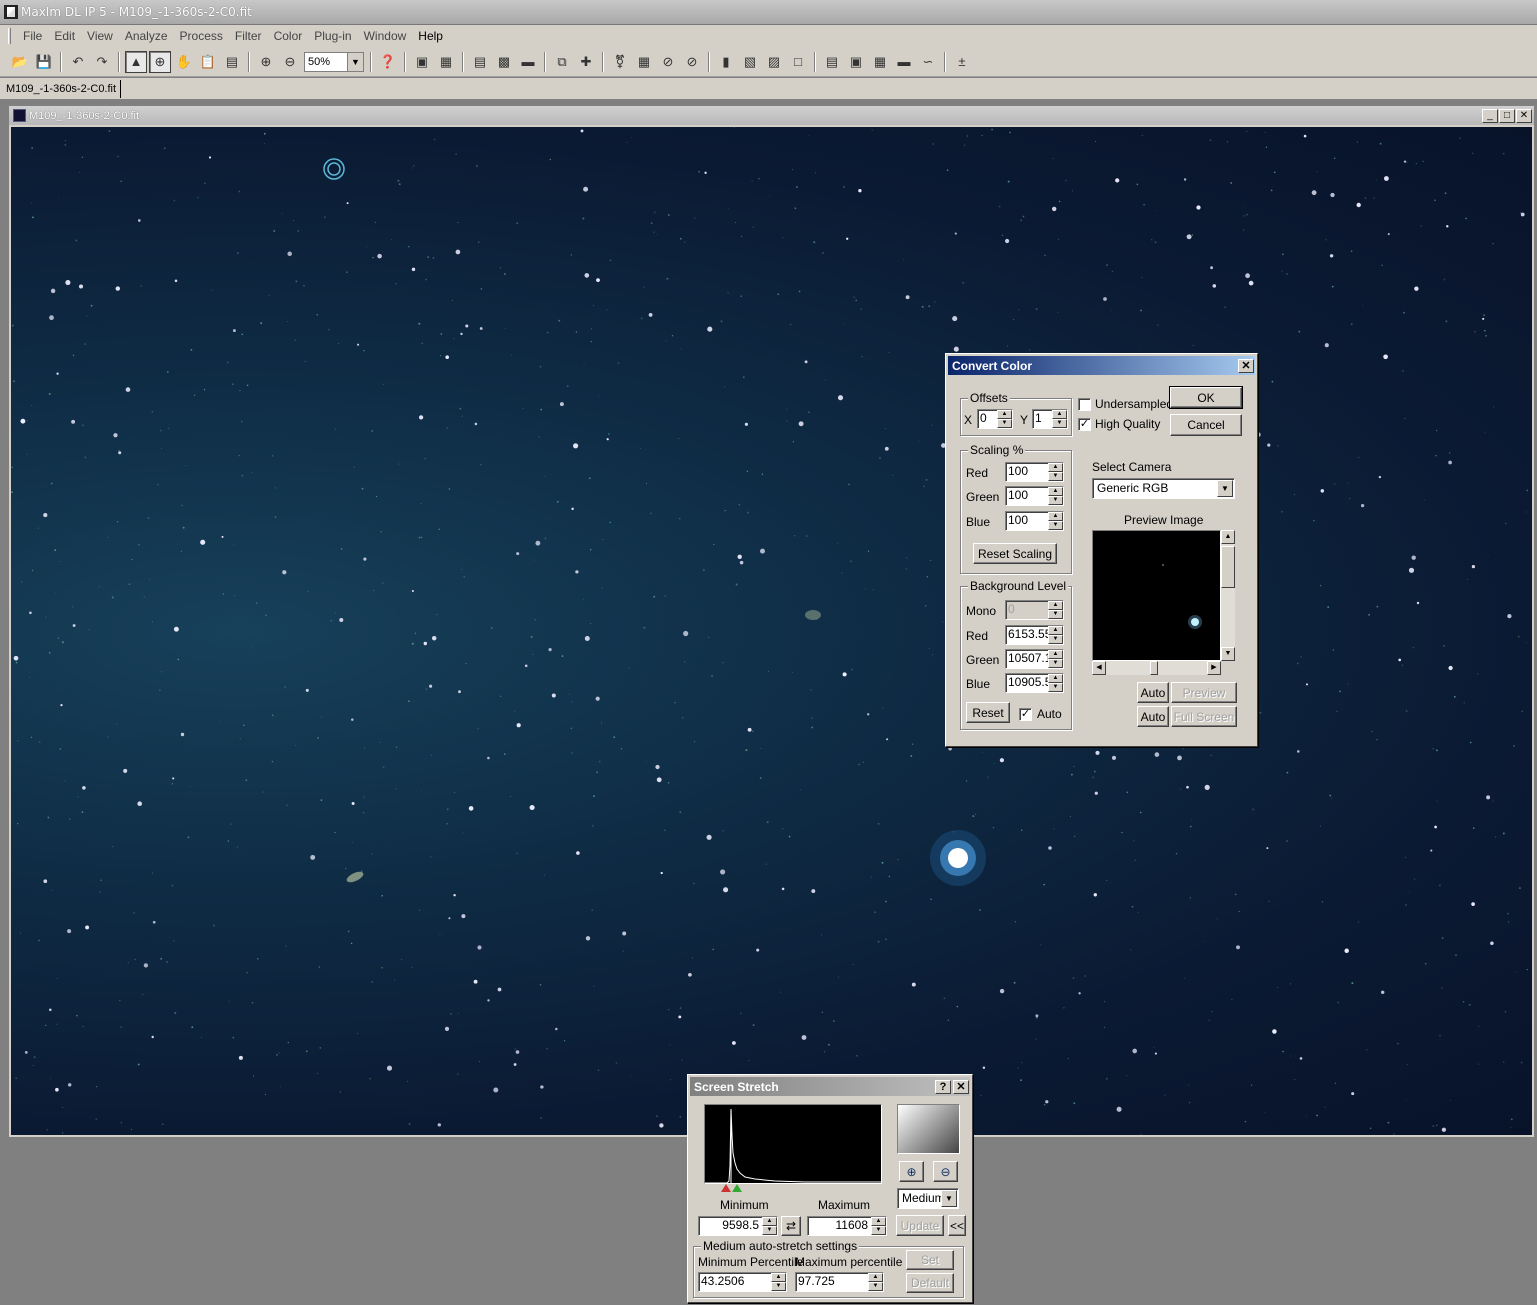  Describe the element at coordinates (504, 62) in the screenshot. I see `align-icon: ▩` at that location.